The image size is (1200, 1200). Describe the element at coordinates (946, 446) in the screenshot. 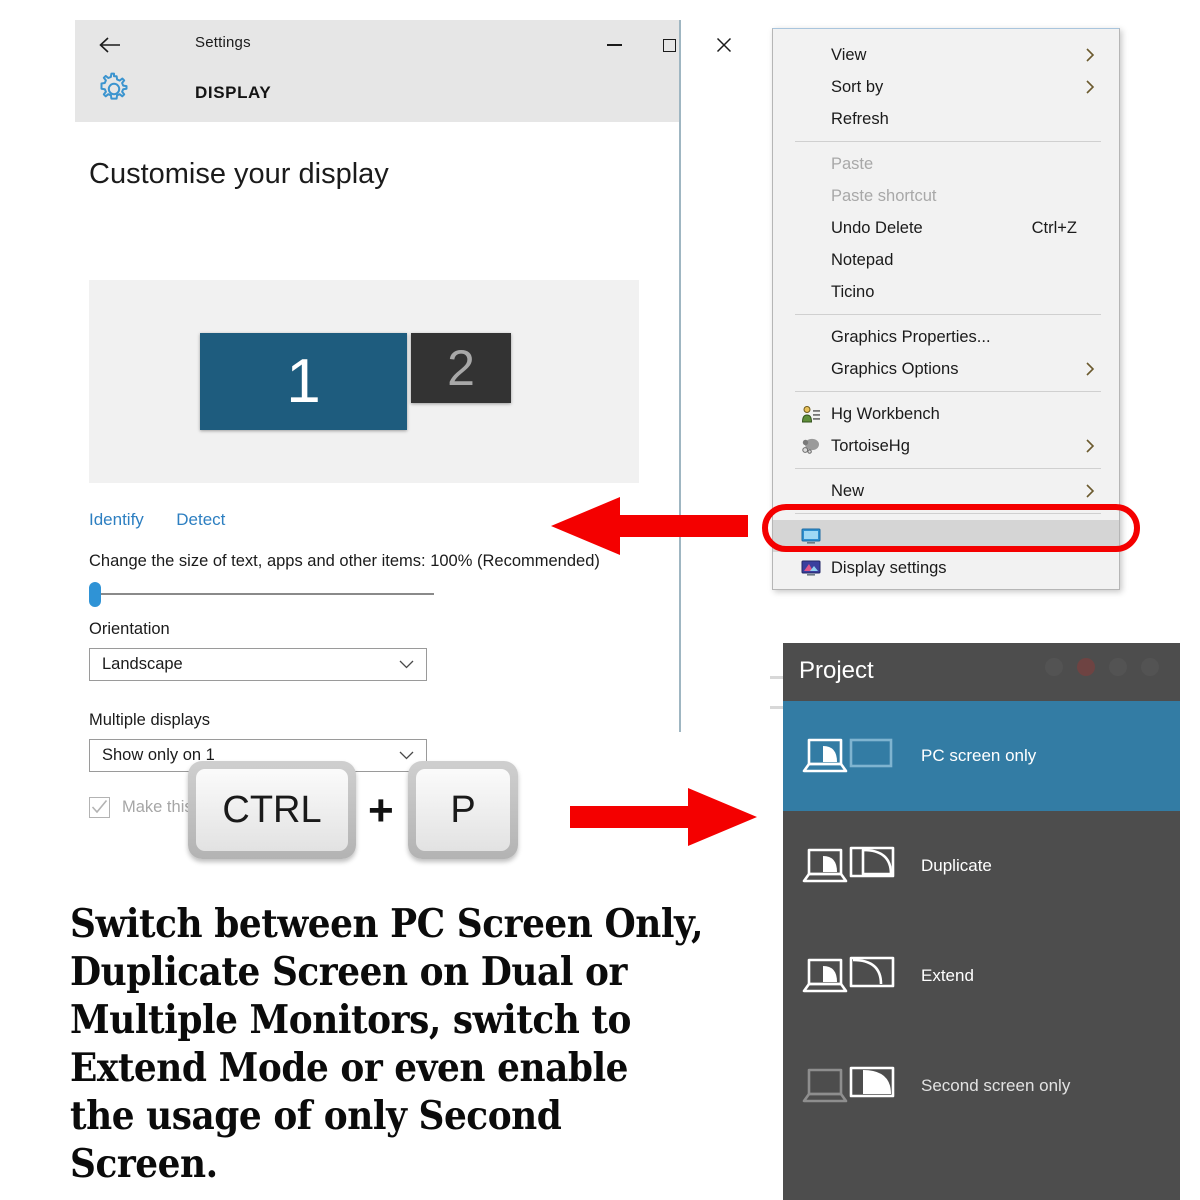

I see `menu-item-tortoisehg: TortoiseHg` at that location.